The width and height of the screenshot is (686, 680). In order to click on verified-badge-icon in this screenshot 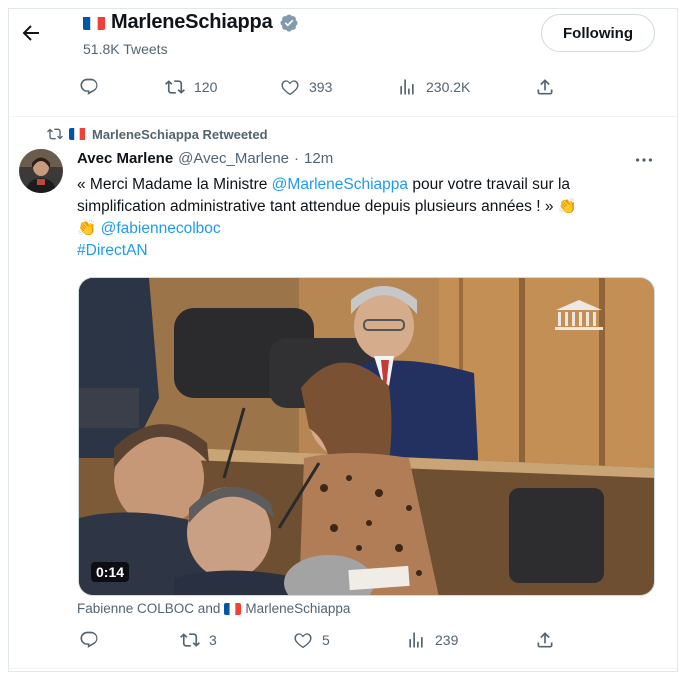, I will do `click(289, 23)`.